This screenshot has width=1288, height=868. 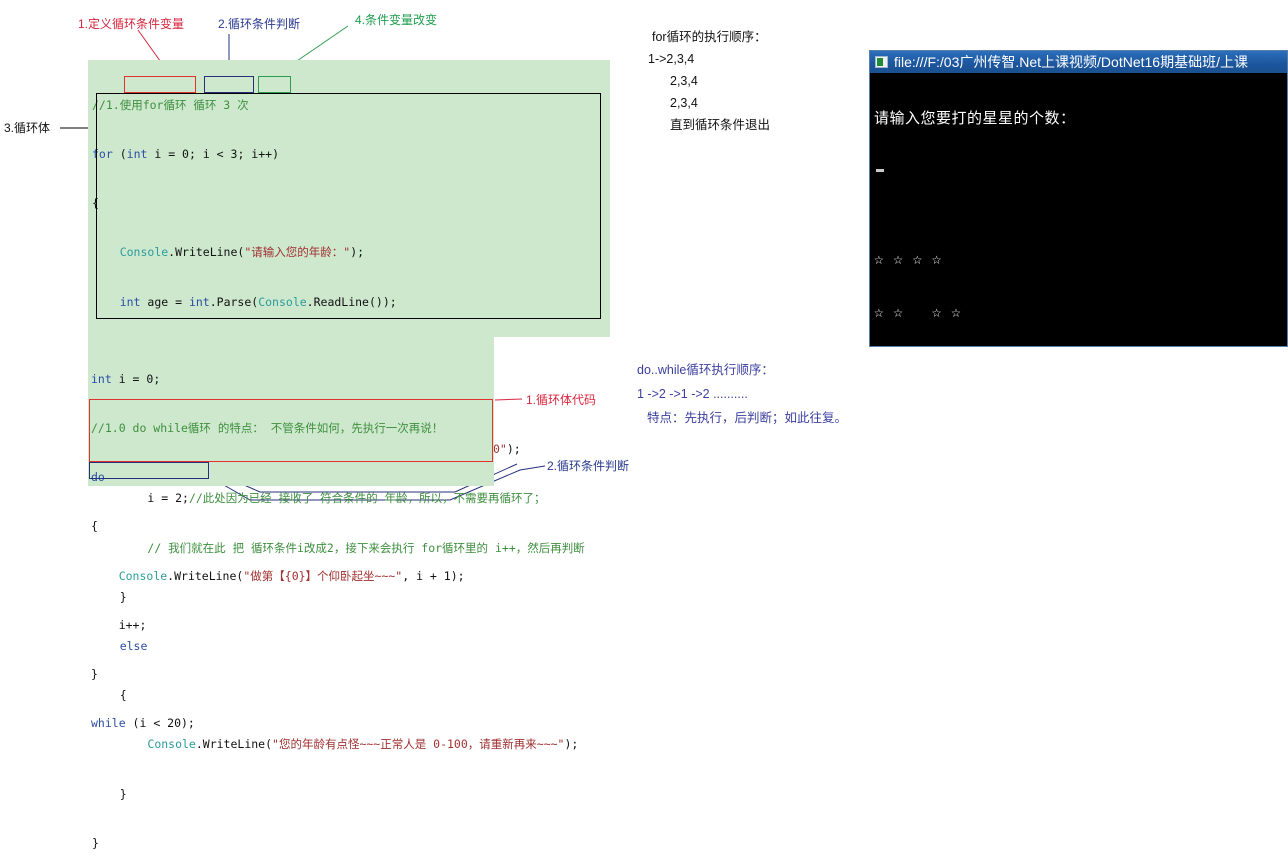 I want to click on annotation-dowhile-condition: 2.循环条件判断, so click(x=588, y=466).